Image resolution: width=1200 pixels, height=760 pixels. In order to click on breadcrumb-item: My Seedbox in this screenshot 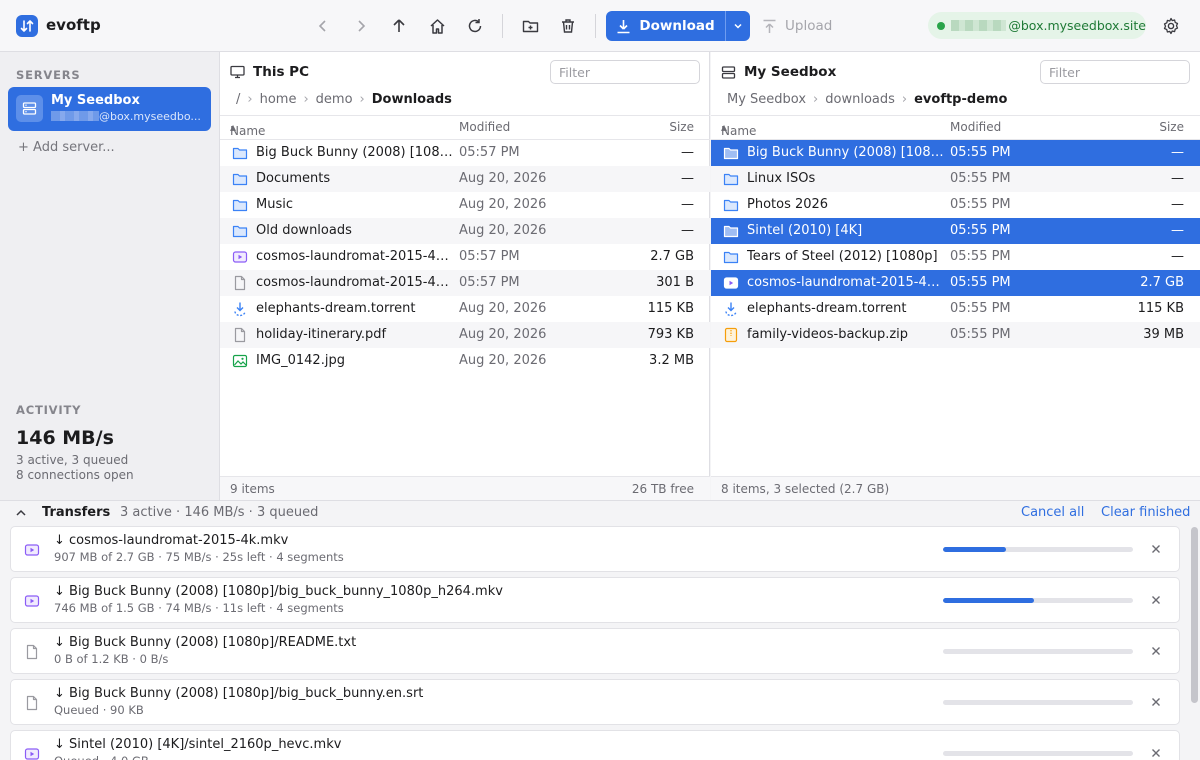, I will do `click(766, 99)`.